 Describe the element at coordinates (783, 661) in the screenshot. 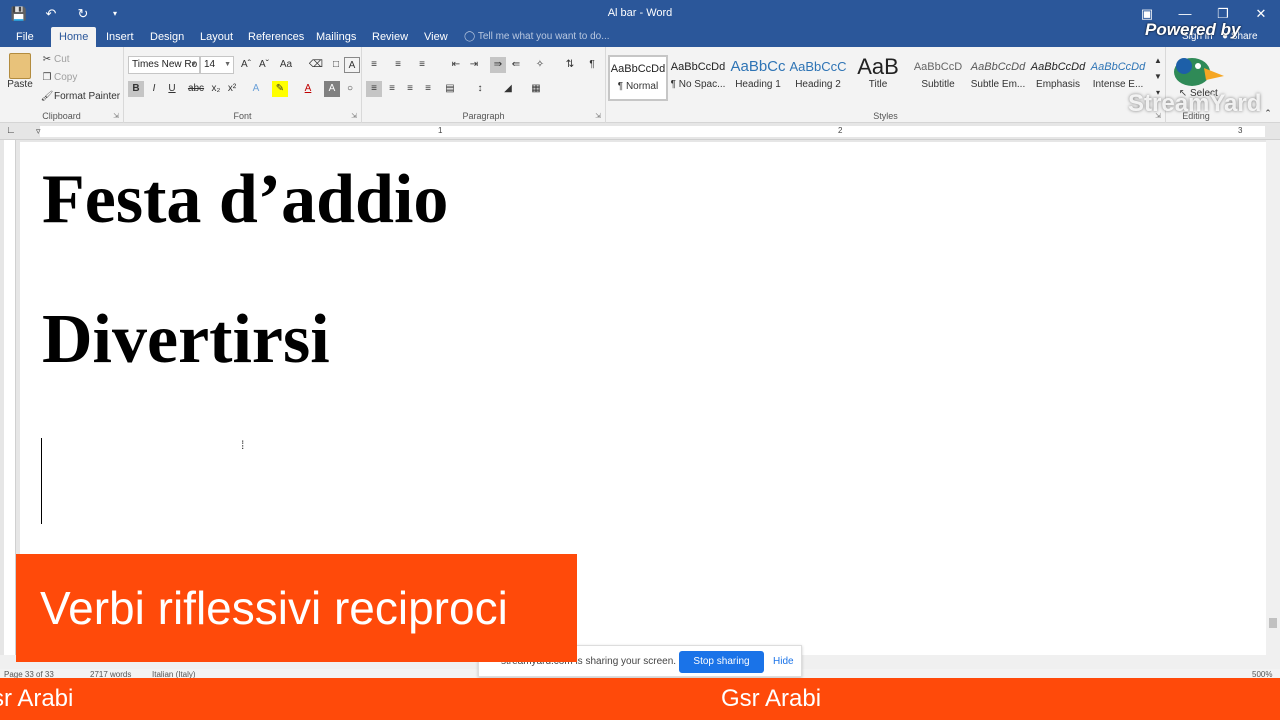

I see `hide-button: Hide` at that location.